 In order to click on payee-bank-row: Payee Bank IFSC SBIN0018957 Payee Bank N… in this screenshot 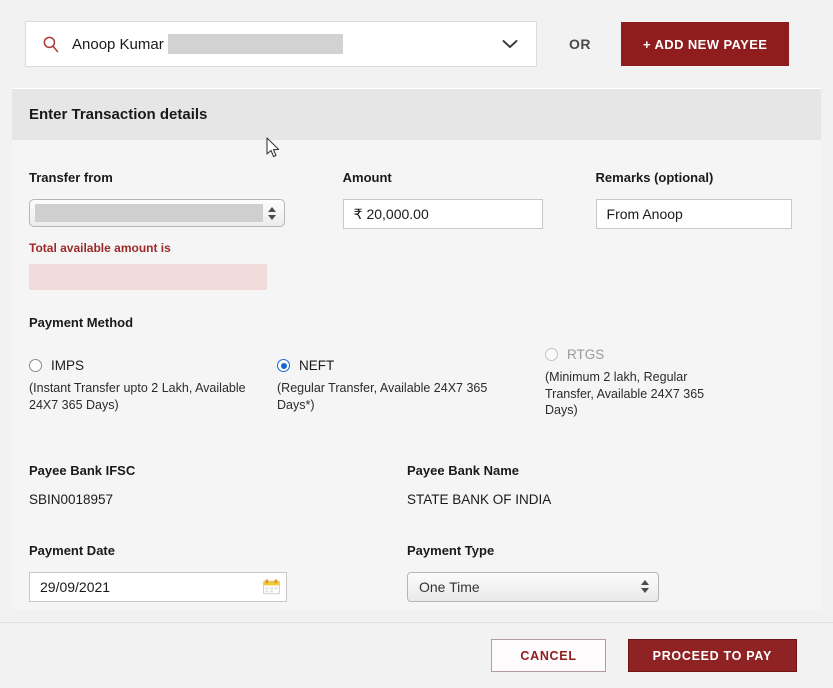, I will do `click(425, 485)`.